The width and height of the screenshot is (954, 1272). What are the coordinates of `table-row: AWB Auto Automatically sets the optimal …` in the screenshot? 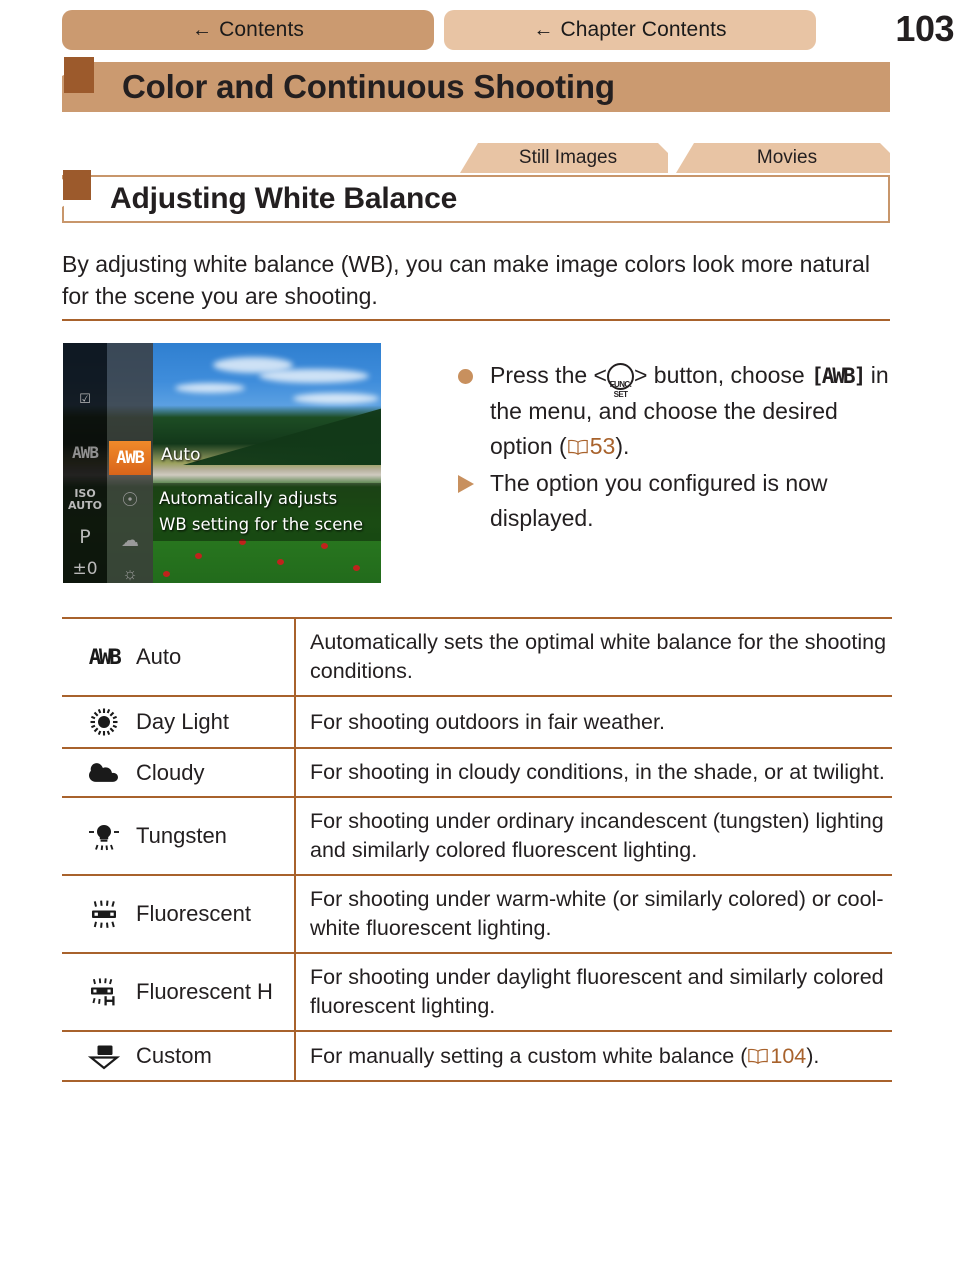 It's located at (477, 657).